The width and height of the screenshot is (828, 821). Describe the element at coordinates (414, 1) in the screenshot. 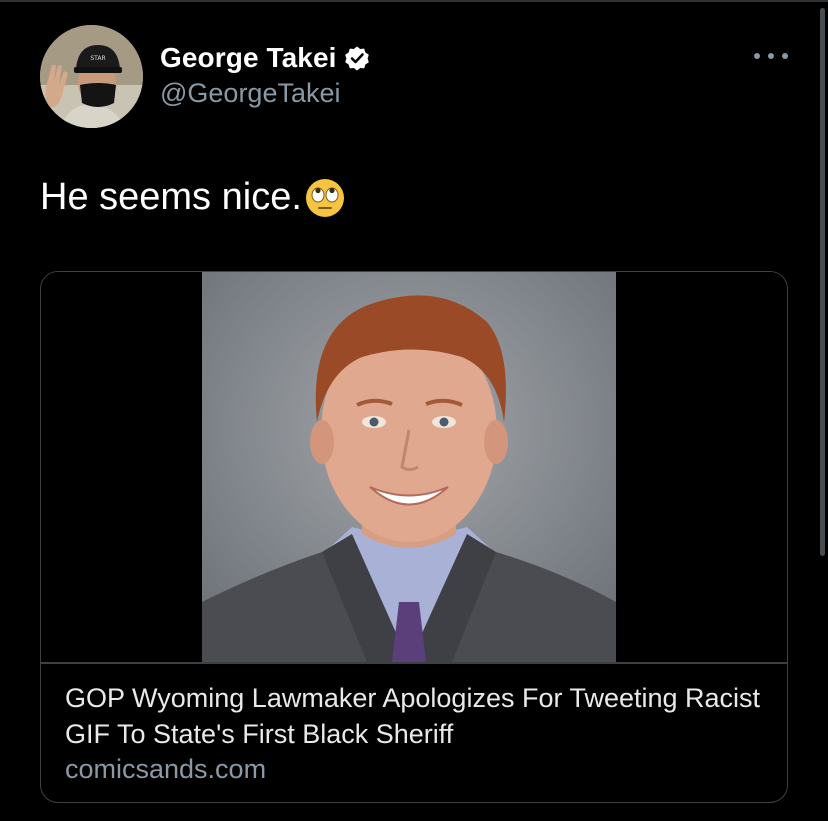

I see `top-divider` at that location.